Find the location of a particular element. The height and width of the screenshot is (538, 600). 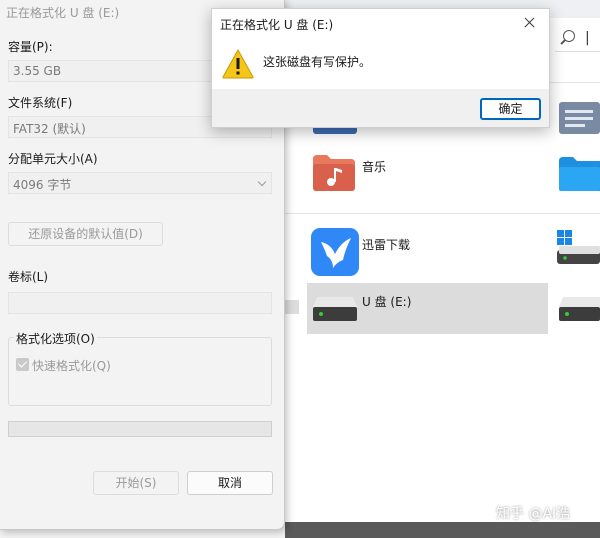

format-options-label: 格式化选项(O) is located at coordinates (55, 338).